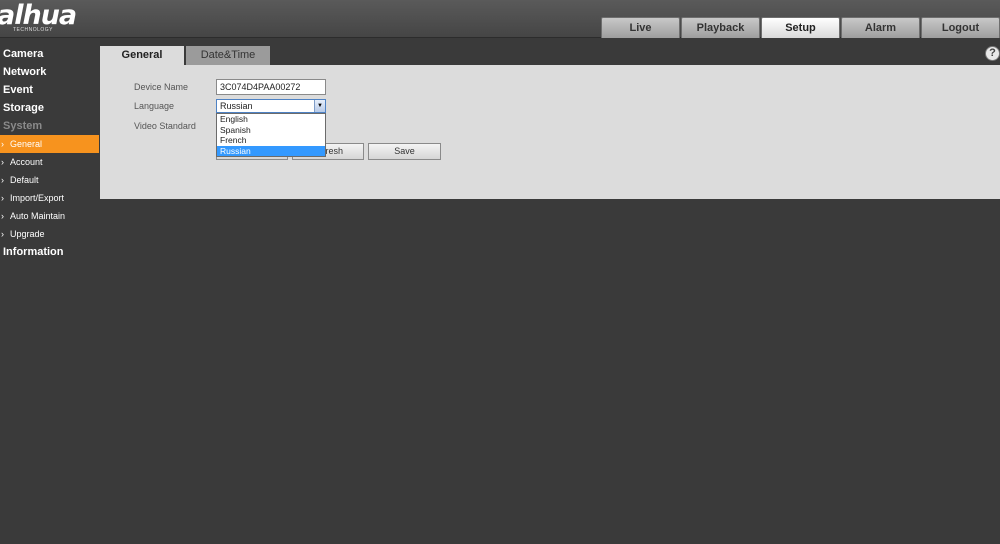 The height and width of the screenshot is (544, 1000). What do you see at coordinates (38, 216) in the screenshot?
I see `sidebar-subitem-label: Auto Maintain` at bounding box center [38, 216].